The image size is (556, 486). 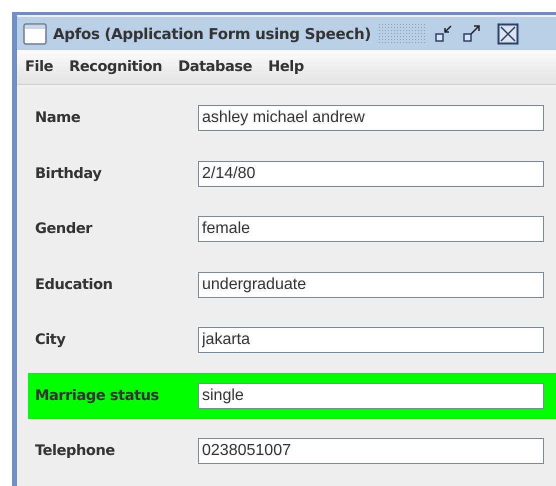 What do you see at coordinates (507, 33) in the screenshot?
I see `close-icon` at bounding box center [507, 33].